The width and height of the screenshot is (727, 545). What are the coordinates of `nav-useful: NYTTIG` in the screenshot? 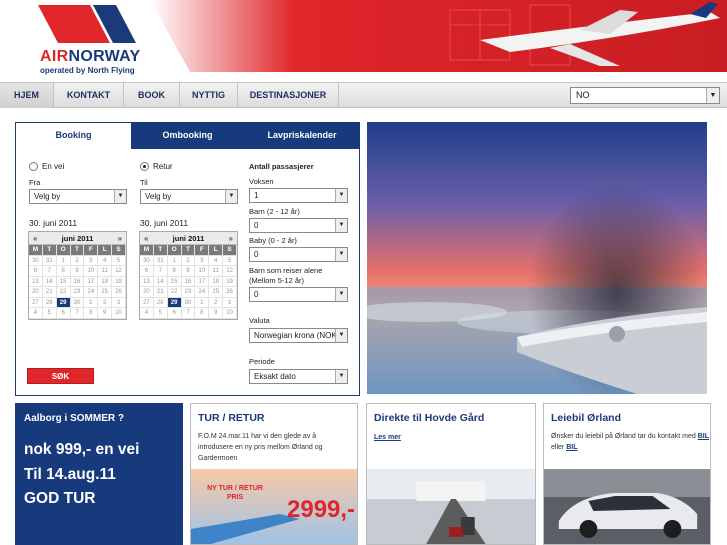 It's located at (209, 95).